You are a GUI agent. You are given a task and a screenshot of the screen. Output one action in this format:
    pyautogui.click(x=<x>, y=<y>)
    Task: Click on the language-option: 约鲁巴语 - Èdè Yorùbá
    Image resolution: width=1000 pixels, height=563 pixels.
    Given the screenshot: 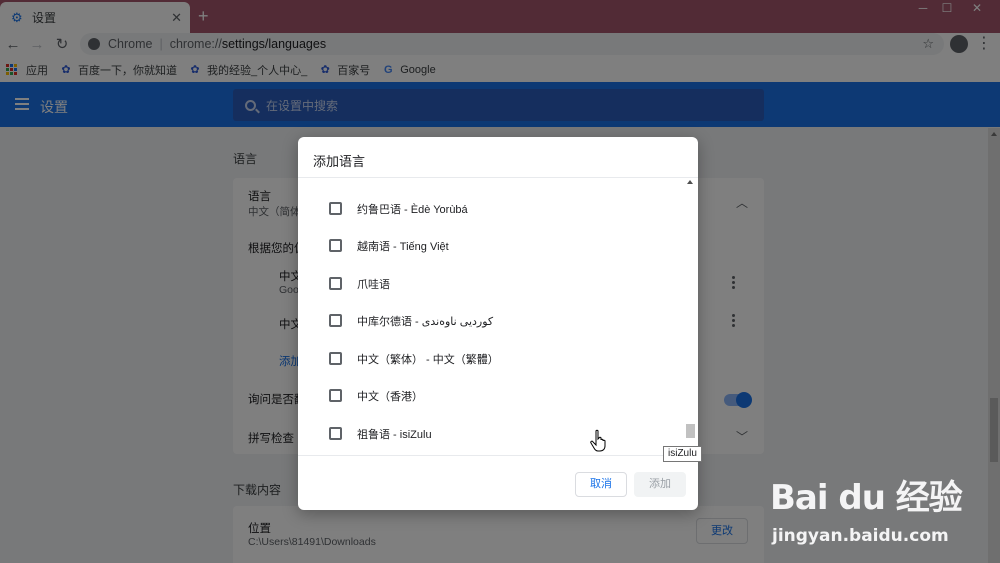 What is the action you would take?
    pyautogui.click(x=491, y=208)
    